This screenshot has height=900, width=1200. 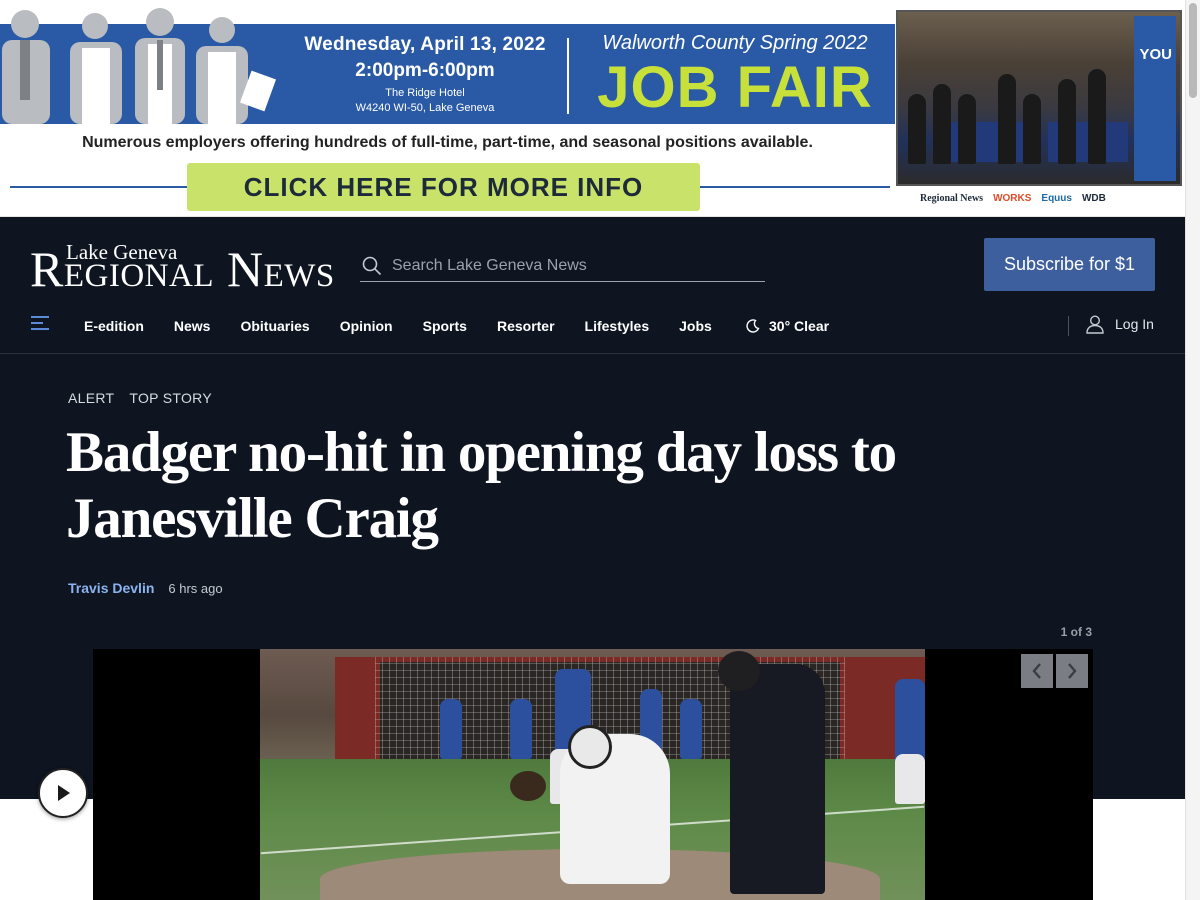 What do you see at coordinates (572, 265) in the screenshot?
I see `search-input` at bounding box center [572, 265].